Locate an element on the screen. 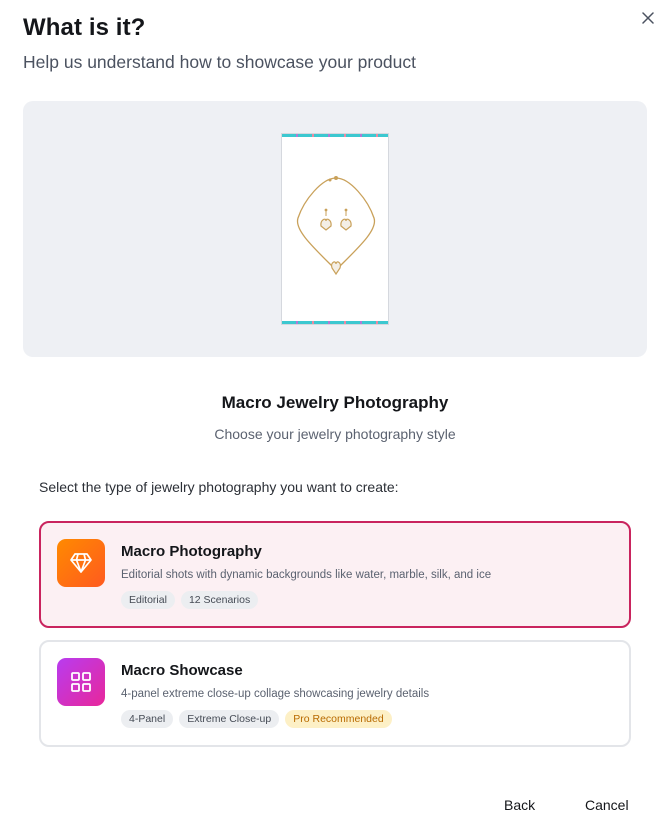  section-title: Macro Jewelry Photography is located at coordinates (335, 402).